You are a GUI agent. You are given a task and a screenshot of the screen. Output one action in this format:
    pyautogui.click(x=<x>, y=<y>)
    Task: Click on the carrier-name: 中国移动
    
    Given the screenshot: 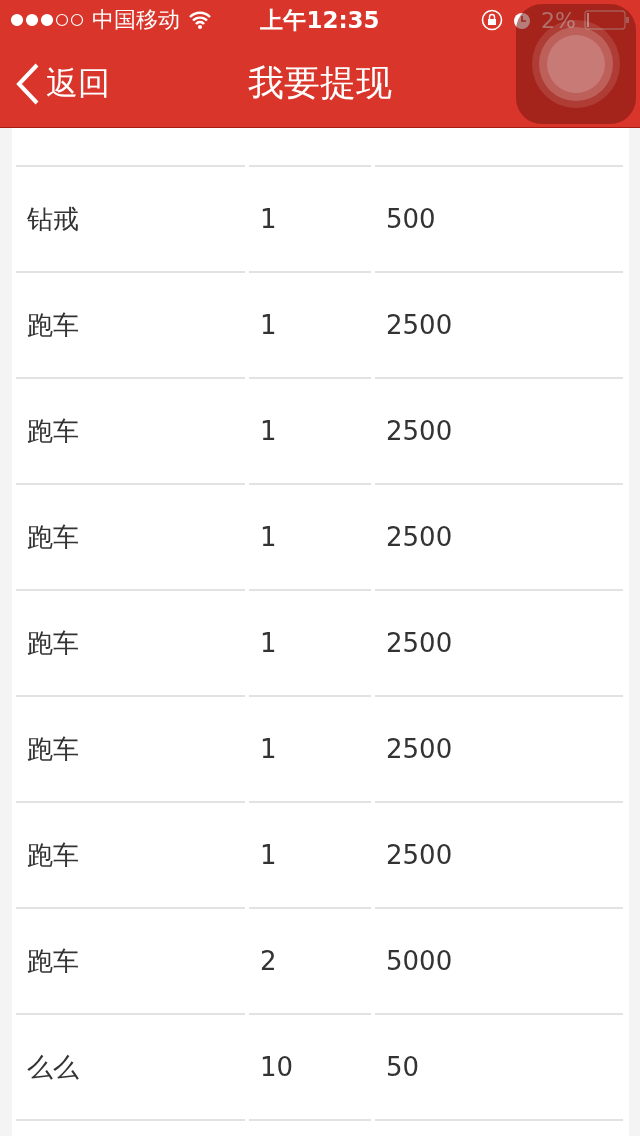 What is the action you would take?
    pyautogui.click(x=136, y=20)
    